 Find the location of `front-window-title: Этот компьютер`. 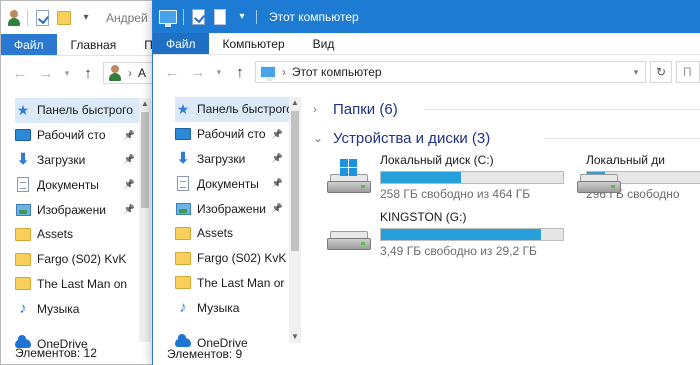

front-window-title: Этот компьютер is located at coordinates (314, 16).